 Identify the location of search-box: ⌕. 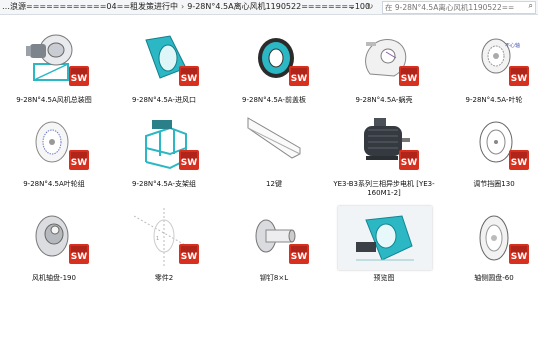
(459, 7).